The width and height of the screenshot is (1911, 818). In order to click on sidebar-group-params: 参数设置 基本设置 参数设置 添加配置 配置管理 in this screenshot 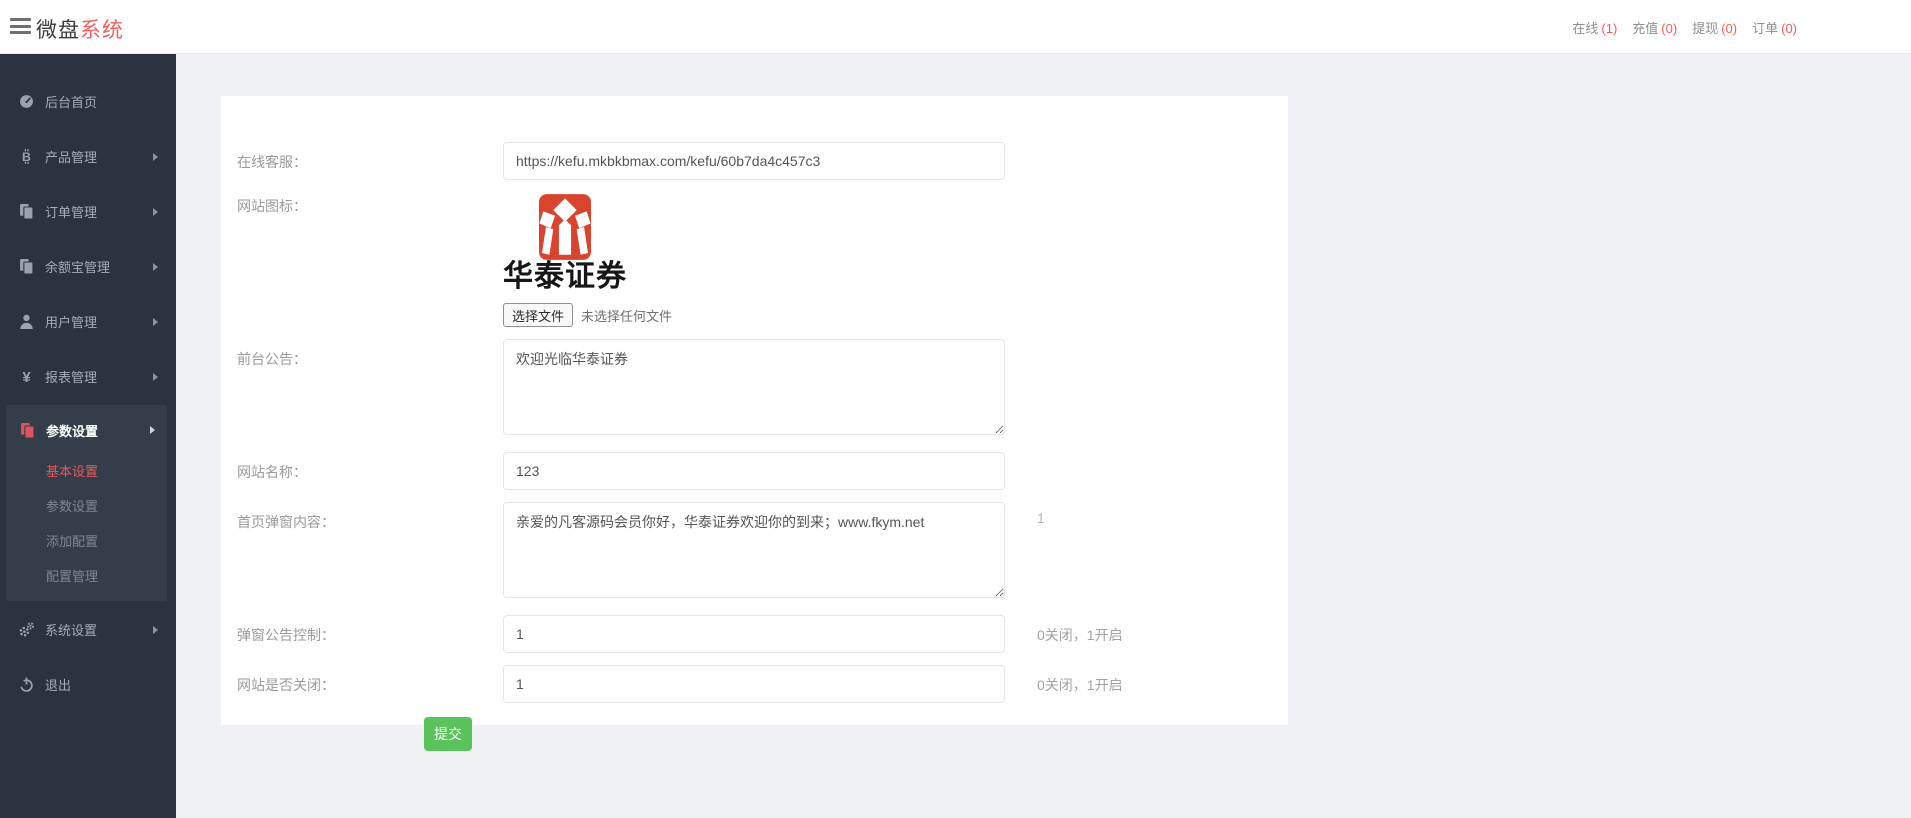, I will do `click(86, 503)`.